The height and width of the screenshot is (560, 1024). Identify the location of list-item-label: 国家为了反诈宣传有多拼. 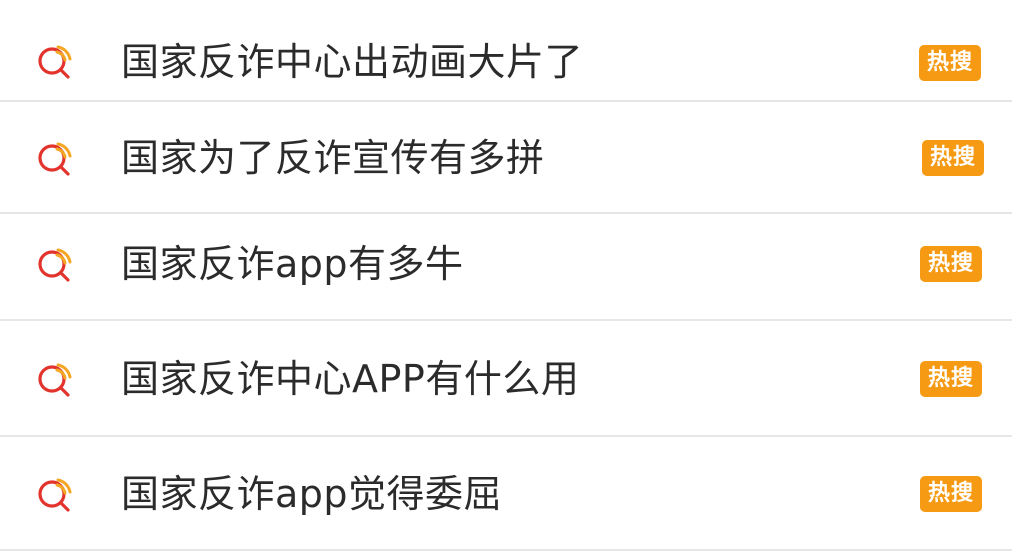
(333, 158).